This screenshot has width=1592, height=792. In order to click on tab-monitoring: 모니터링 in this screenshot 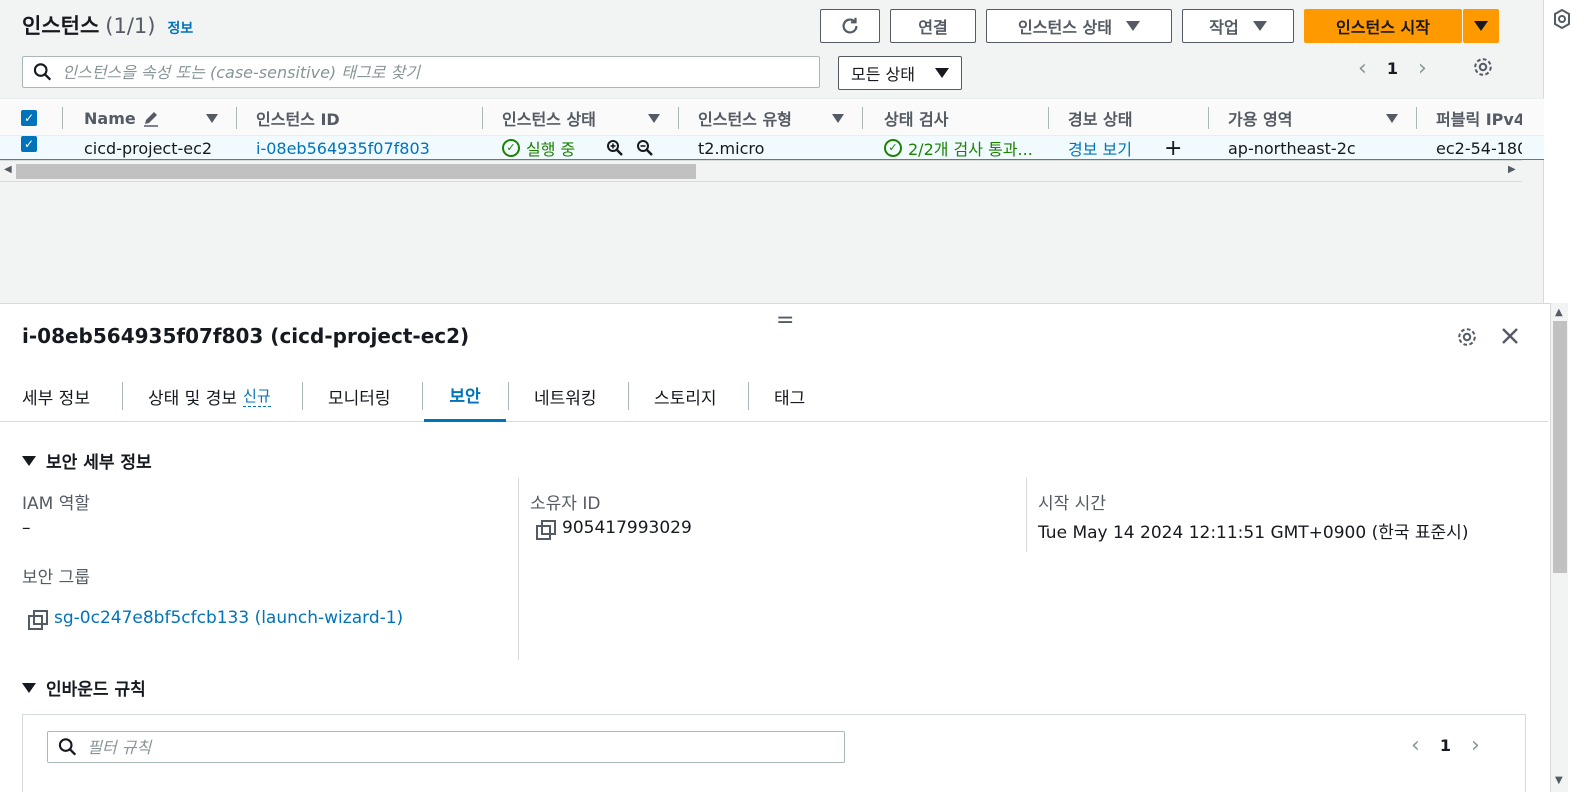, I will do `click(359, 396)`.